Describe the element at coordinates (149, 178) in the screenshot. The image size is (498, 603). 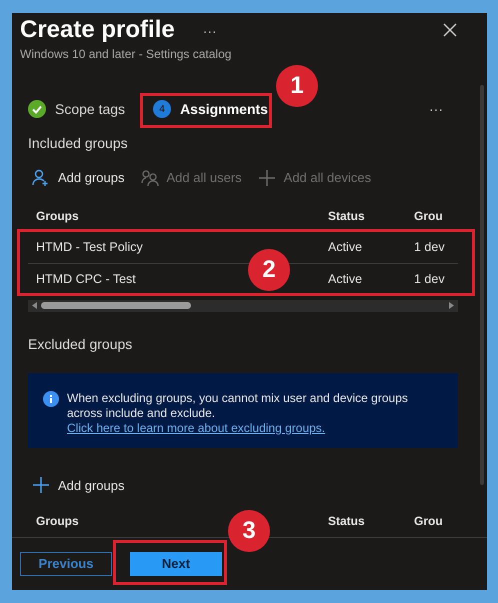
I see `people-icon` at that location.